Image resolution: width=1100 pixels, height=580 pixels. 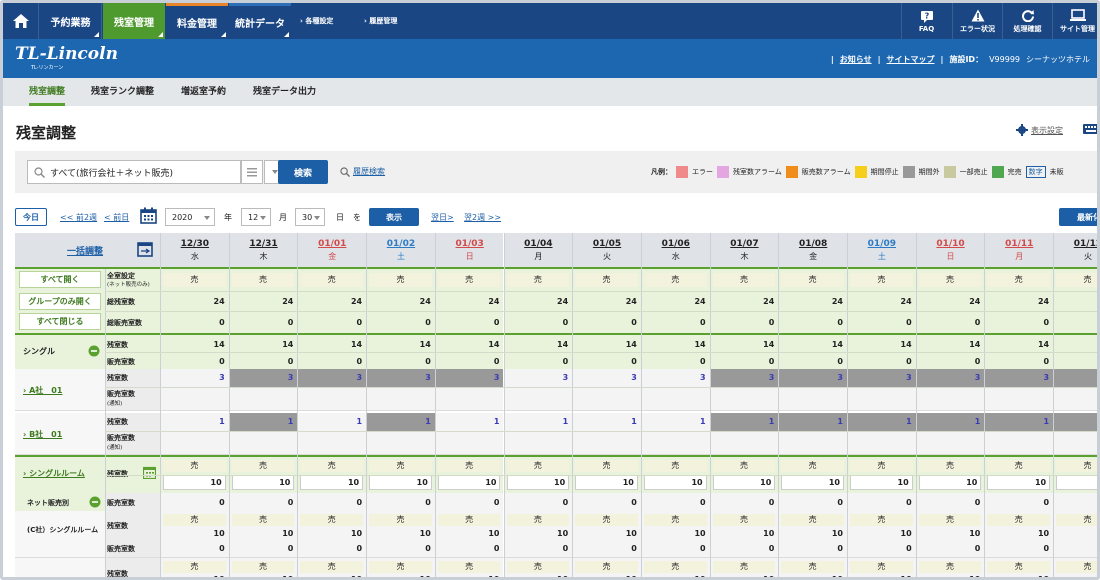 What do you see at coordinates (469, 250) in the screenshot?
I see `date-column-header: 01/03 日` at bounding box center [469, 250].